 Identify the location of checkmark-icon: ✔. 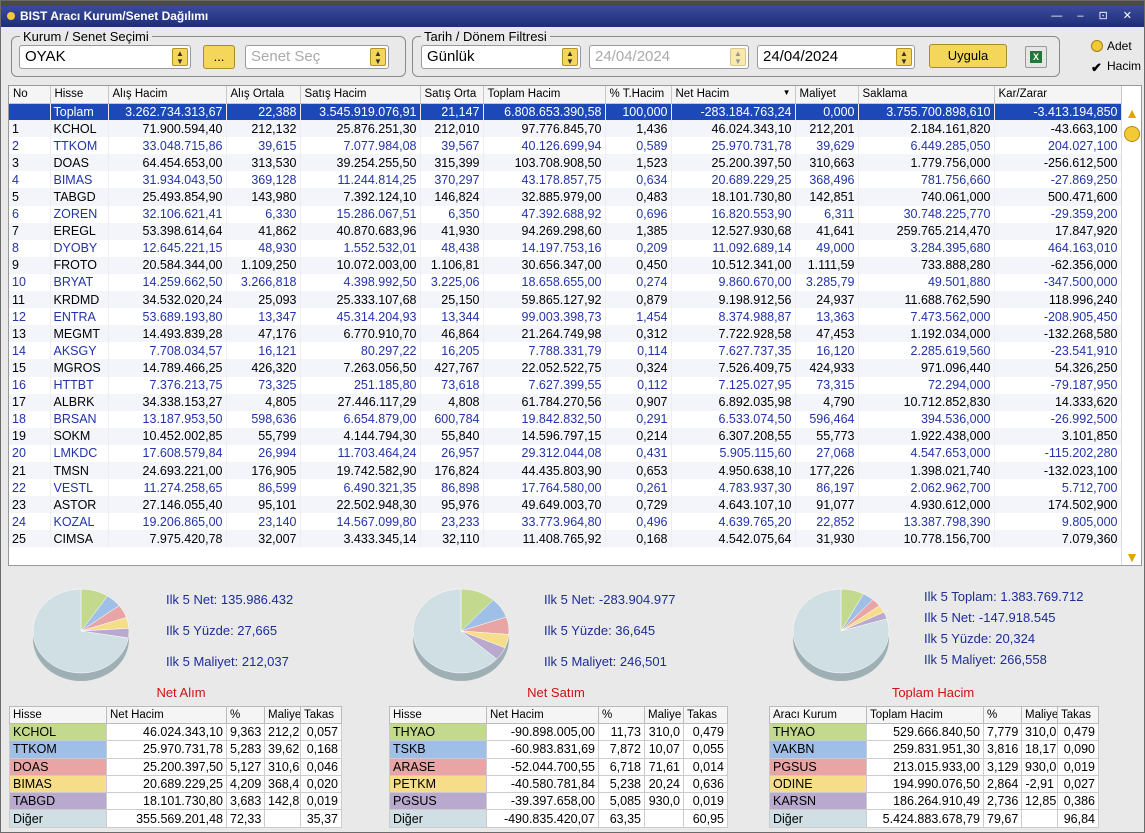
(1097, 67).